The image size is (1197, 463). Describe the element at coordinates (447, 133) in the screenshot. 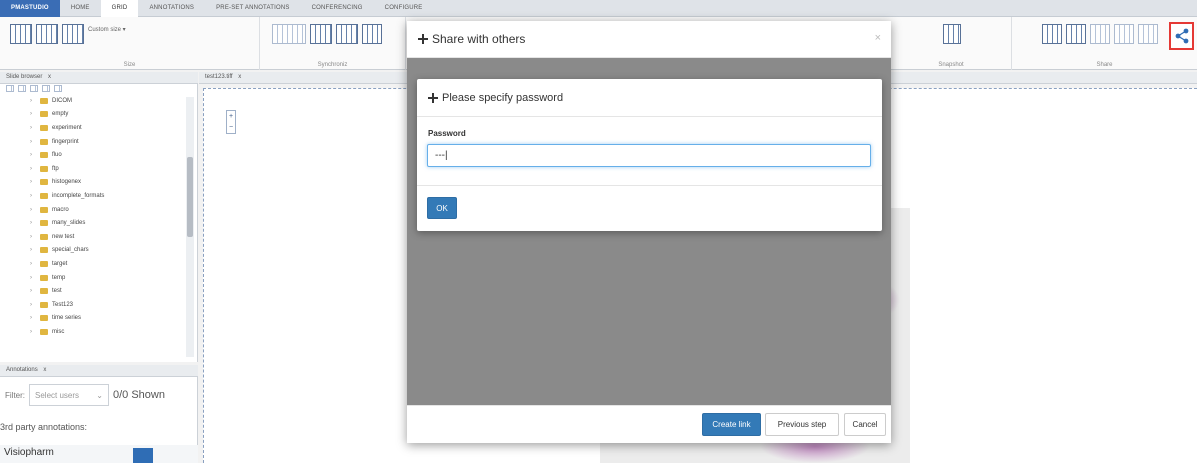

I see `password-label: Password` at that location.